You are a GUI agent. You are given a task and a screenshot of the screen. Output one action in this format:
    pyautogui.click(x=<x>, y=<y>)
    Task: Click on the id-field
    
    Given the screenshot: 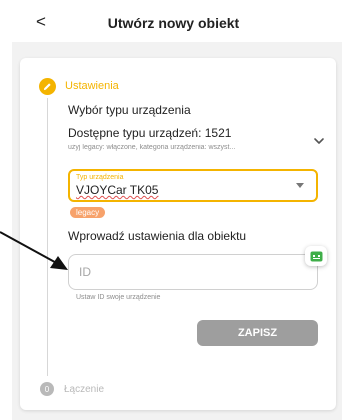 What is the action you would take?
    pyautogui.click(x=193, y=272)
    